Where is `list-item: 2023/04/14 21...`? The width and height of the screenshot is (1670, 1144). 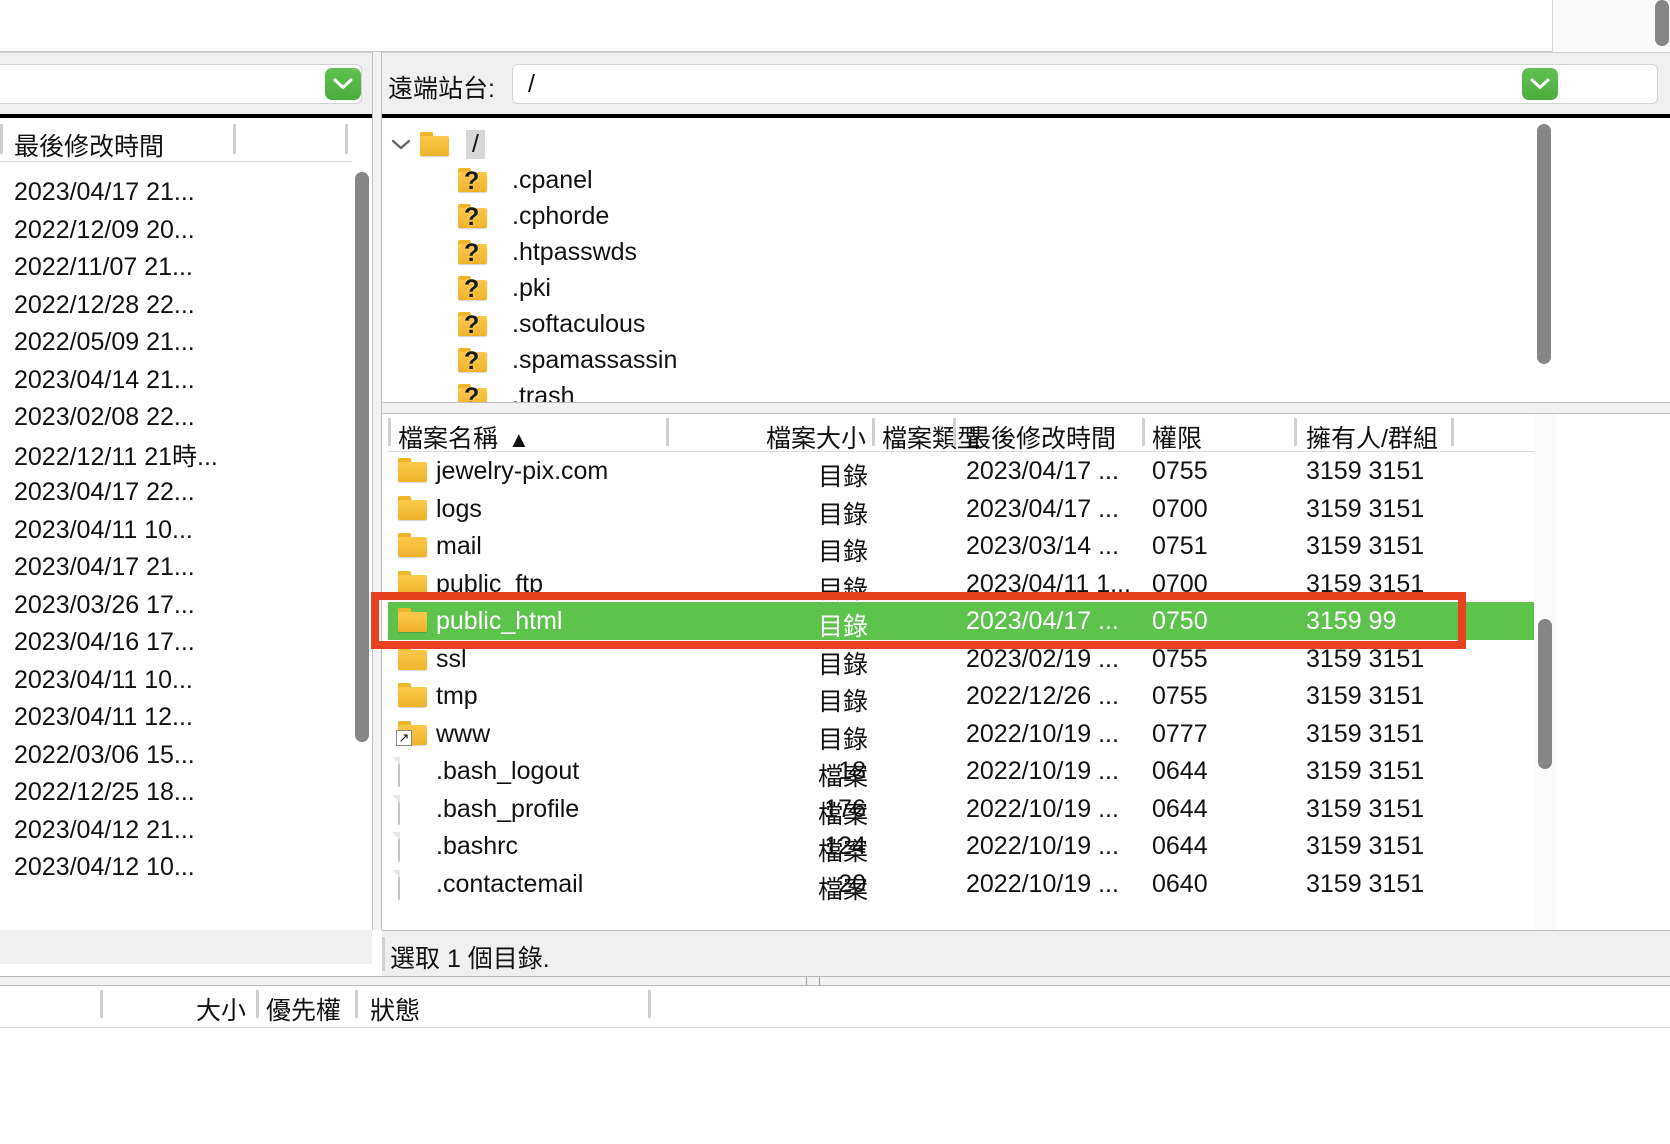 list-item: 2023/04/14 21... is located at coordinates (176, 381).